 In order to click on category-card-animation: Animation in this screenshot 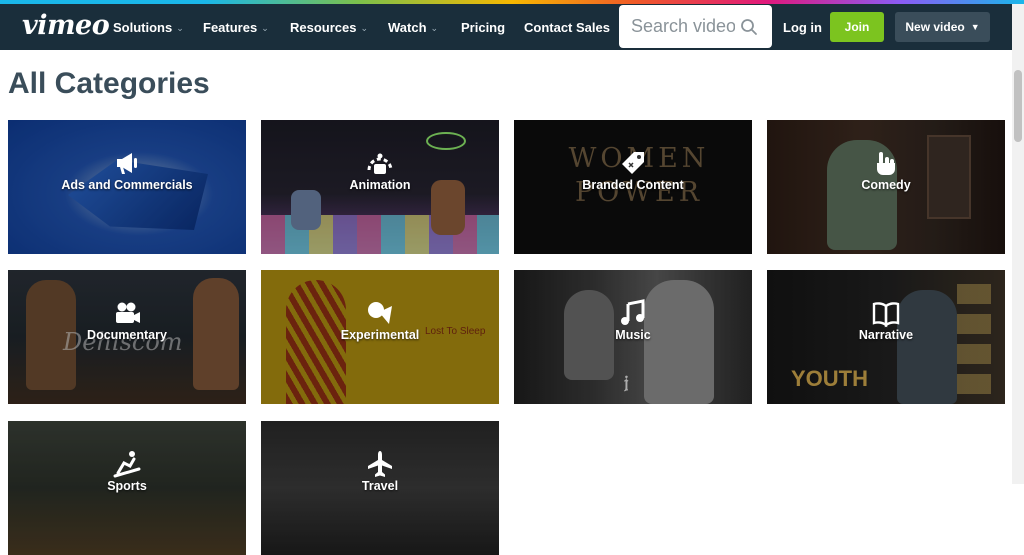, I will do `click(380, 187)`.